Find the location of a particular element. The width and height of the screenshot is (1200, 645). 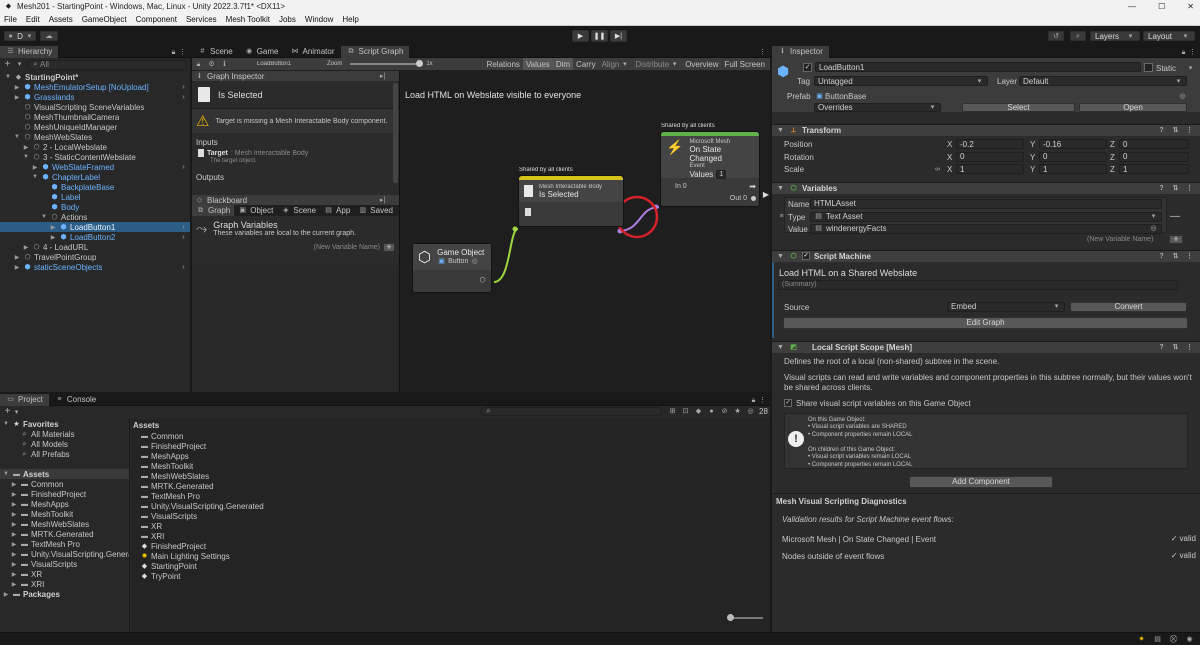

hierarchy-item: ⬢ Body is located at coordinates (95, 207).